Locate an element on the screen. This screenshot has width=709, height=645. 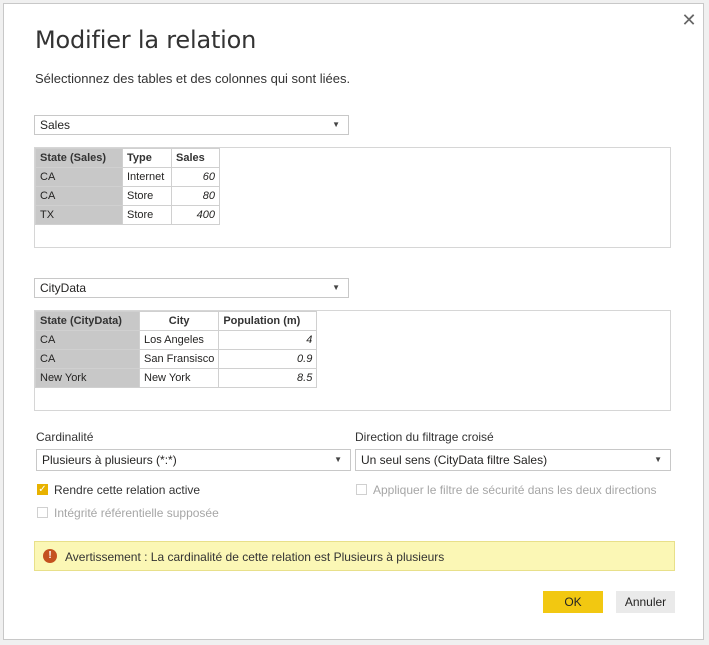
referential-integrity-checkbox is located at coordinates (42, 512).